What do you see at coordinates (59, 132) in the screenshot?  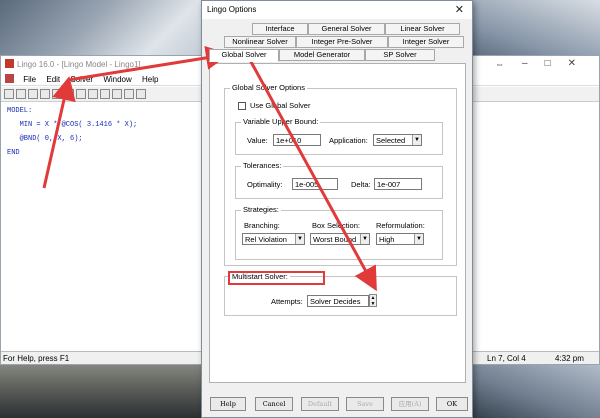 I see `annotation-arrow-solver-menu` at bounding box center [59, 132].